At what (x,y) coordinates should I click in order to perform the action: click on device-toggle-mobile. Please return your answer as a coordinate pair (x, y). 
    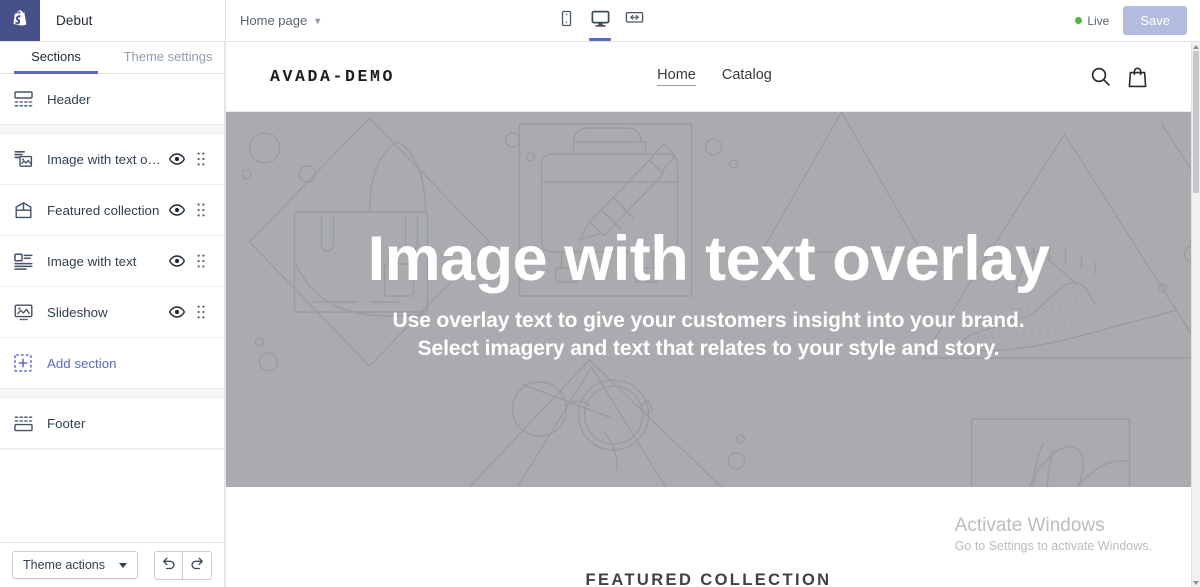
    Looking at the image, I should click on (566, 21).